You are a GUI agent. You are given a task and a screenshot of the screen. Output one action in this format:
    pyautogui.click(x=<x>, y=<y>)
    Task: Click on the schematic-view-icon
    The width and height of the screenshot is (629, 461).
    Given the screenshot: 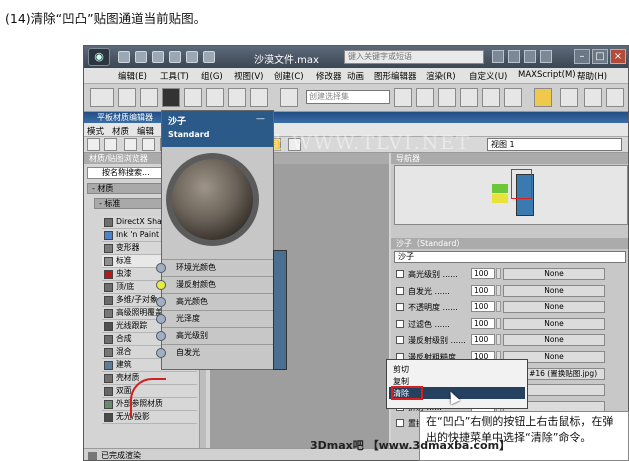 What is the action you would take?
    pyautogui.click(x=513, y=97)
    